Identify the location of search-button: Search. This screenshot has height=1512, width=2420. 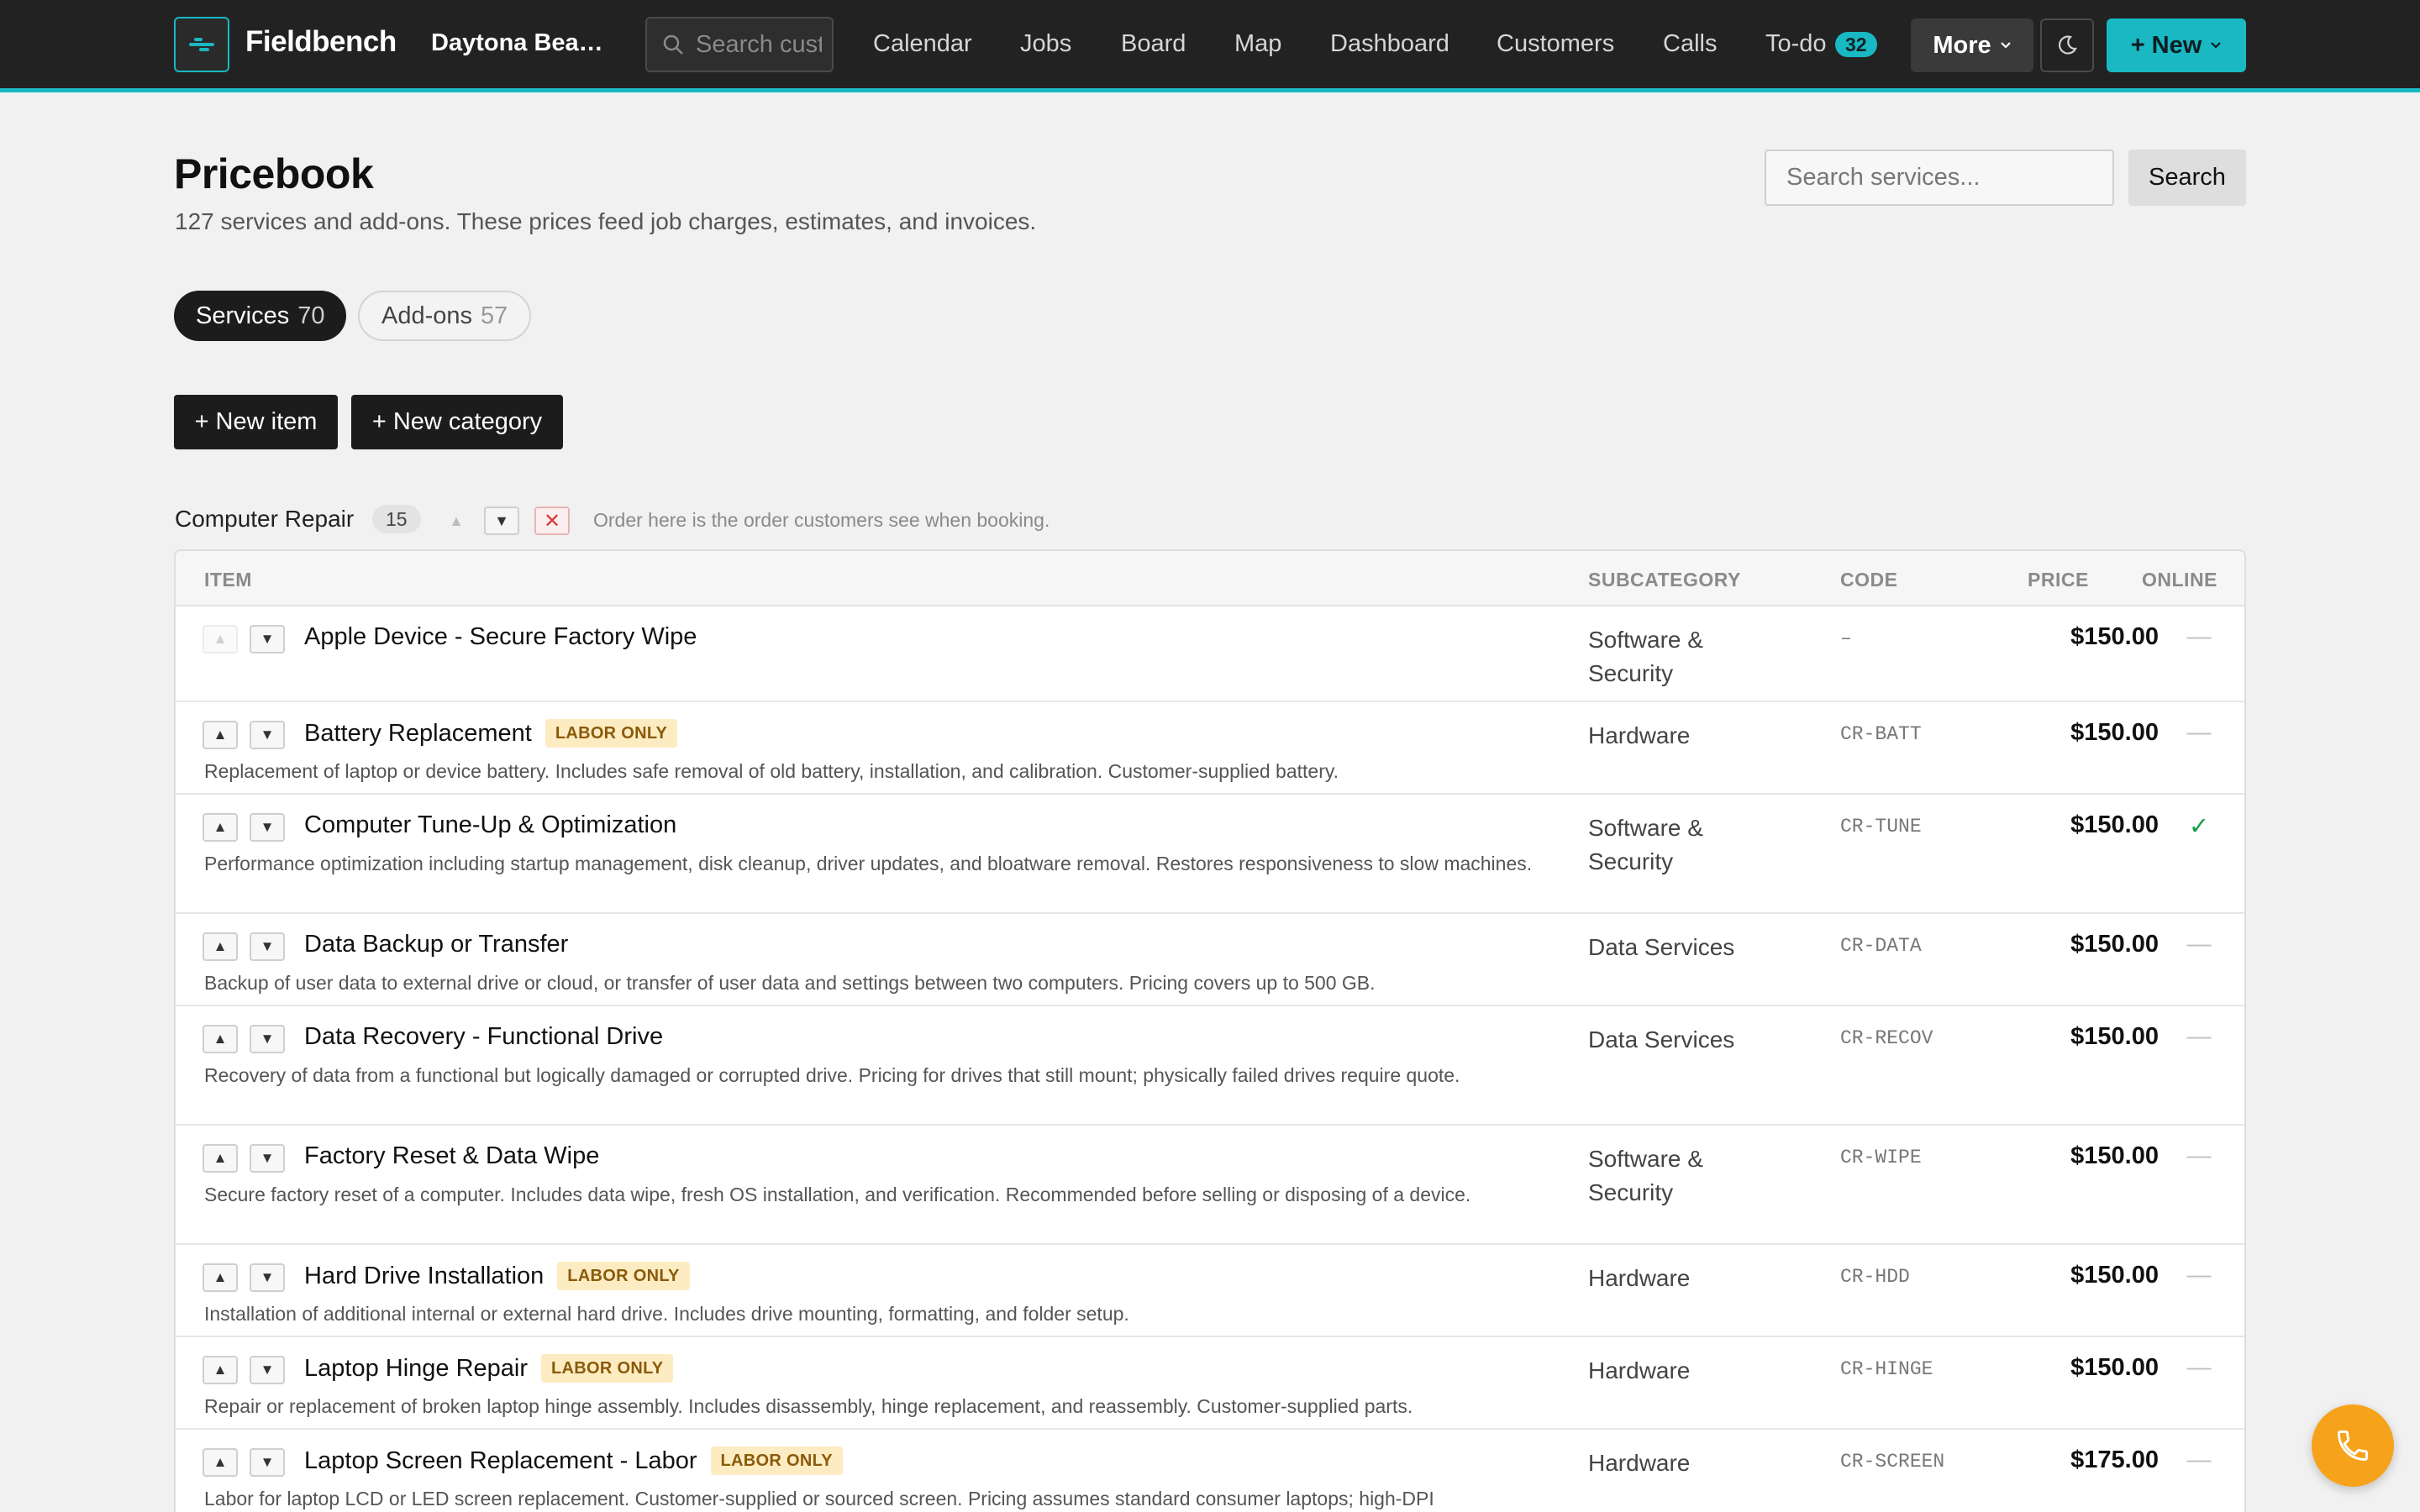
(2187, 178).